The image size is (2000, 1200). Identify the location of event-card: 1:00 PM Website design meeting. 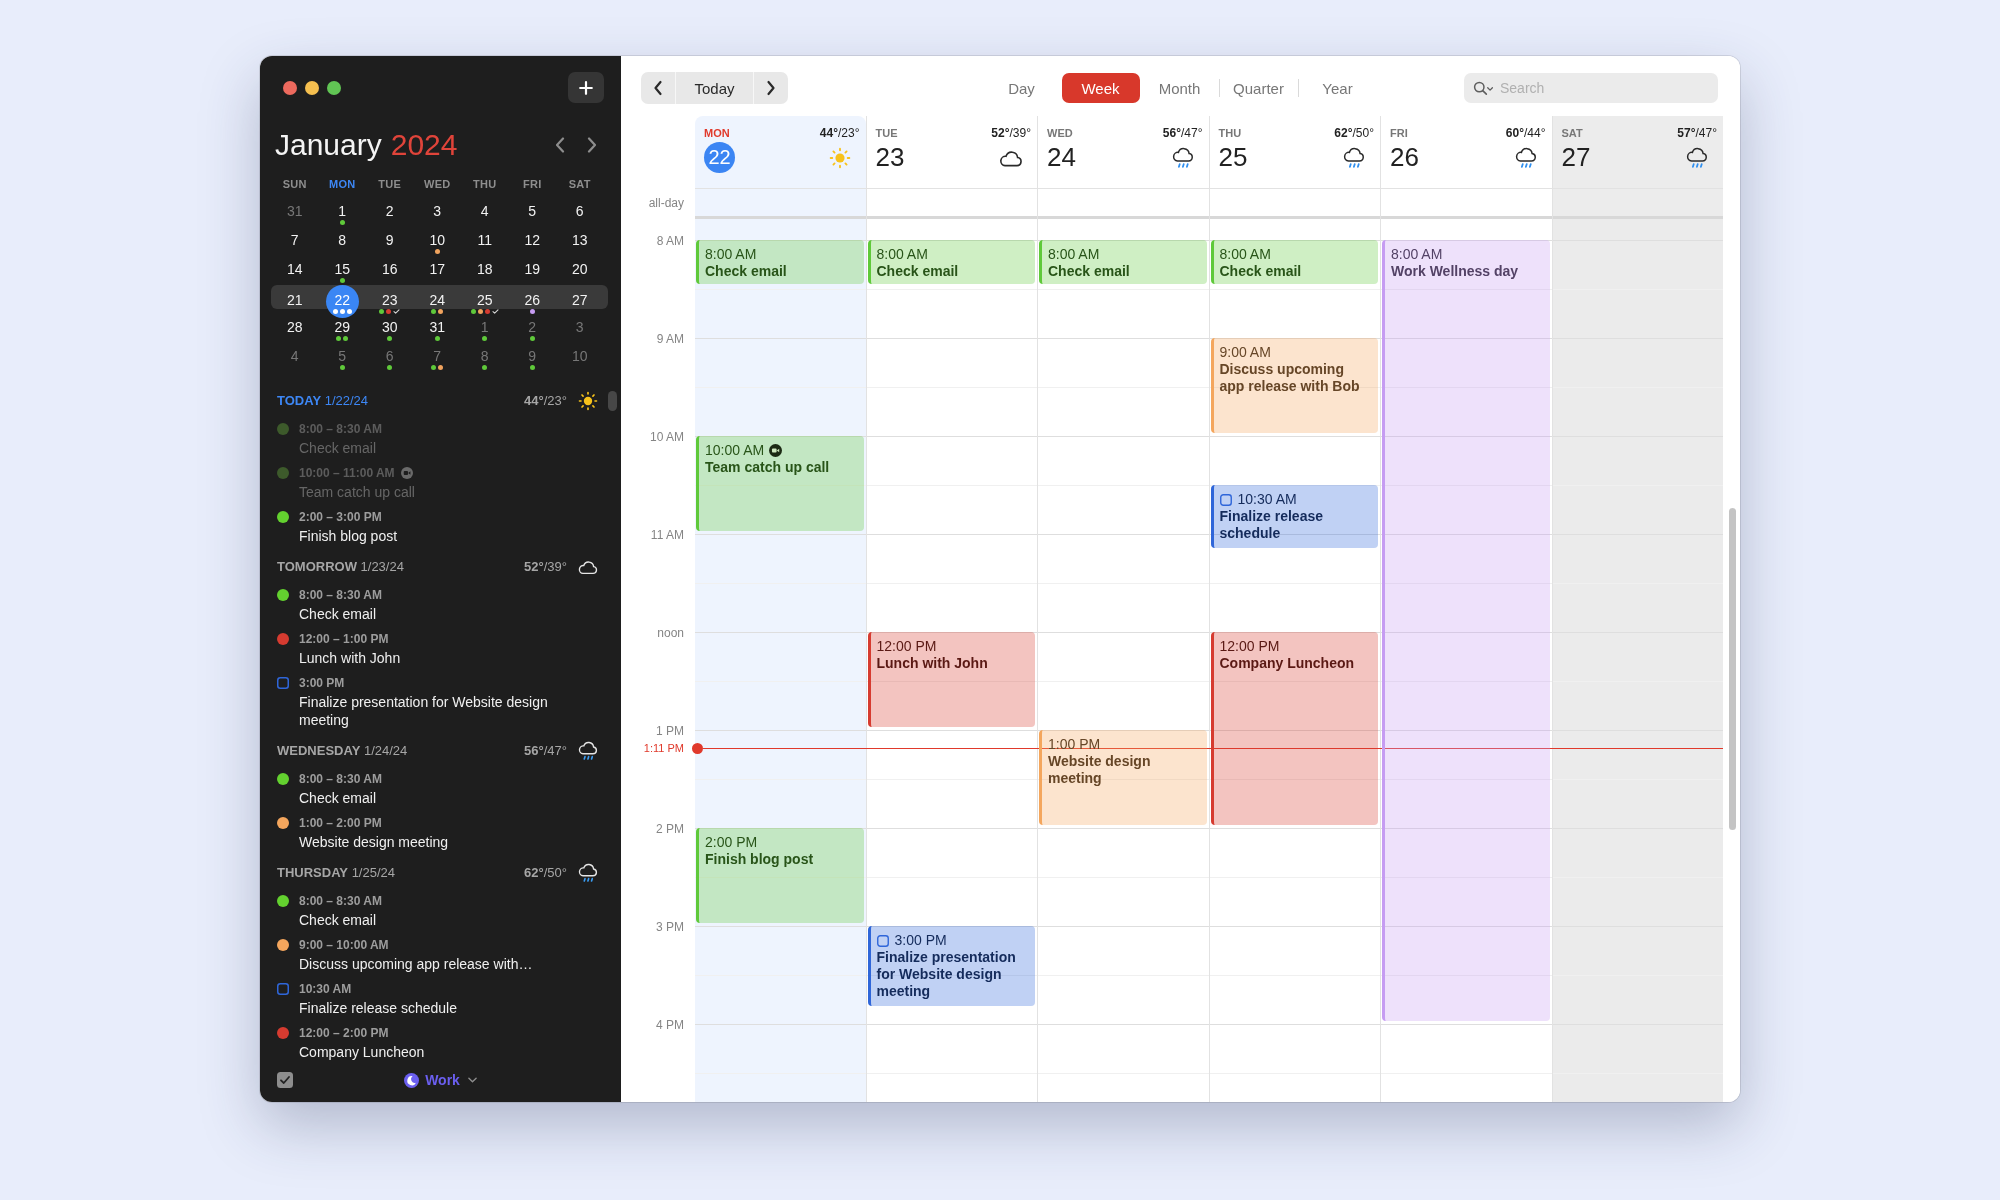
(1123, 778).